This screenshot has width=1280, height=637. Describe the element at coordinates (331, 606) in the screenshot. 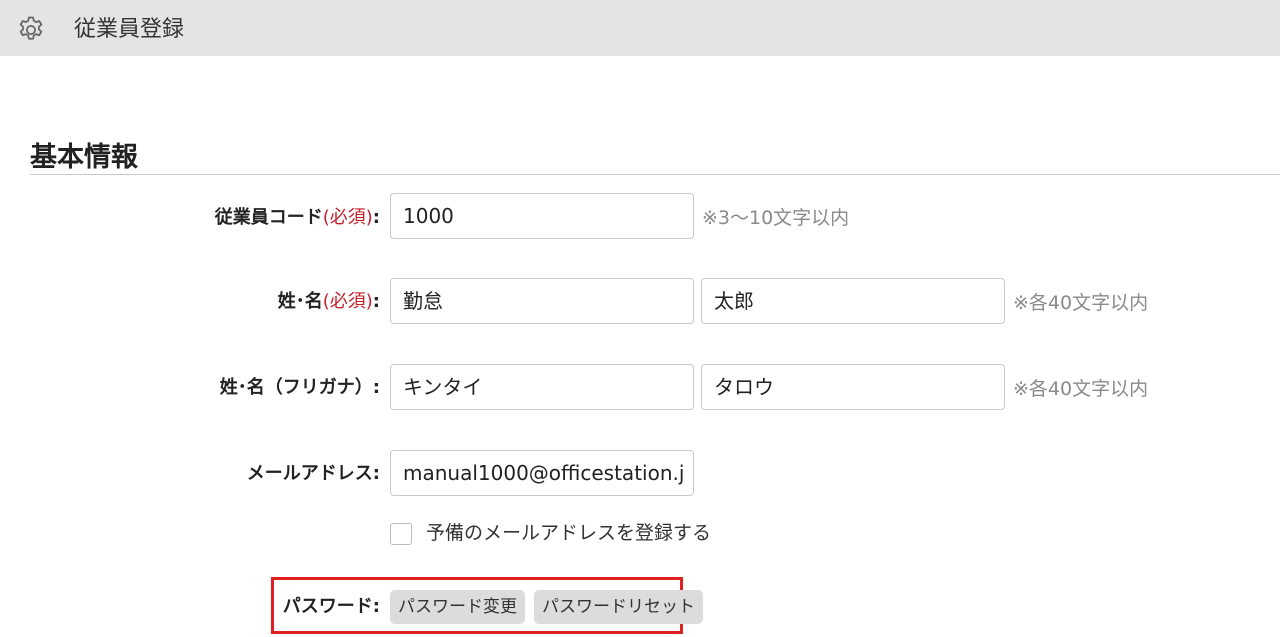

I see `password-label: パスワード:` at that location.